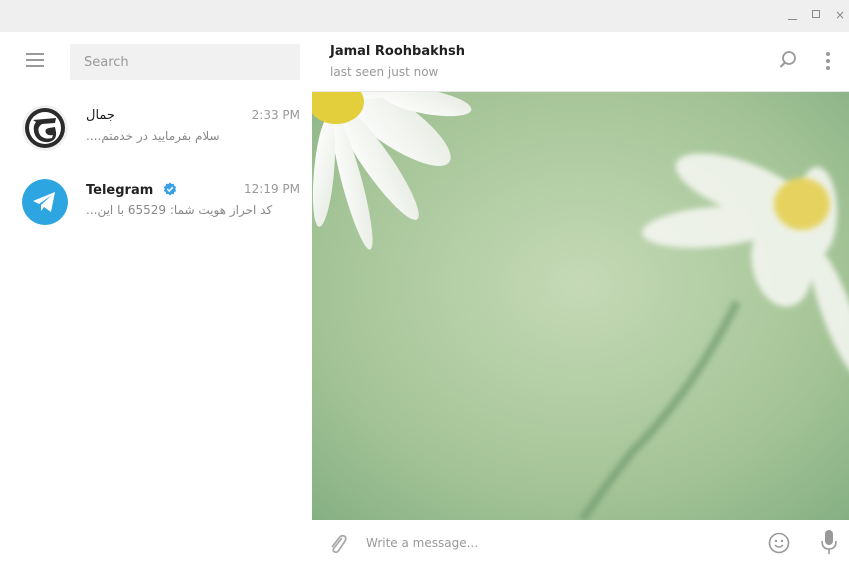 This screenshot has height=565, width=849. I want to click on maximize-icon, so click(817, 15).